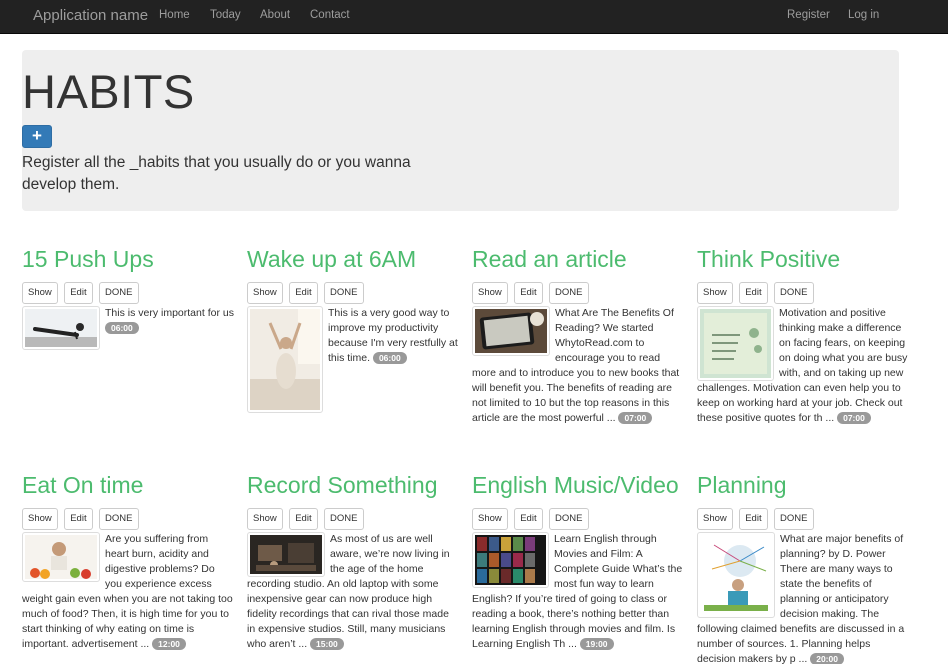 The image size is (948, 664). Describe the element at coordinates (128, 261) in the screenshot. I see `habit-title: 15 Push Ups` at that location.